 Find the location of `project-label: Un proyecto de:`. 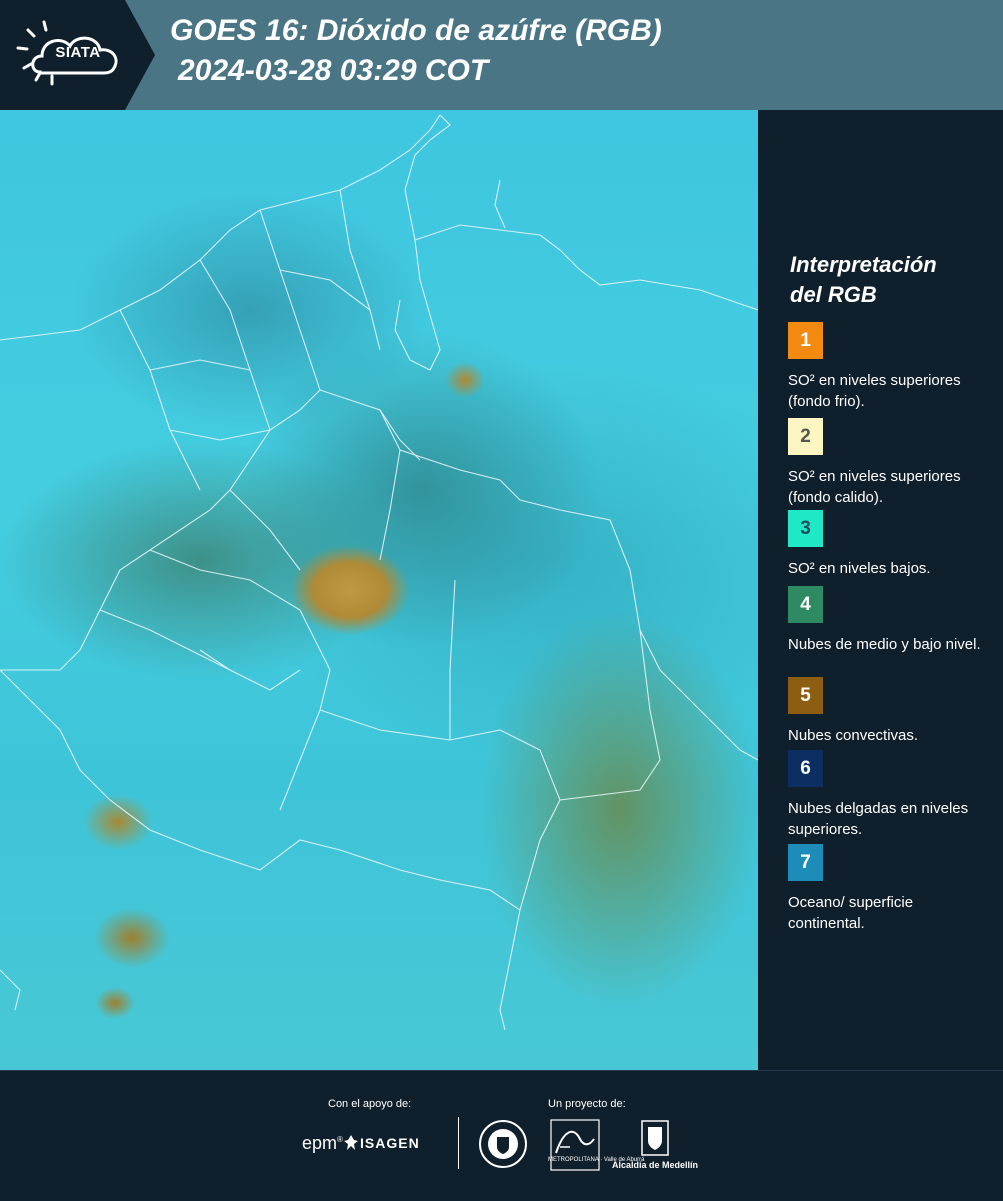

project-label: Un proyecto de: is located at coordinates (587, 1104).